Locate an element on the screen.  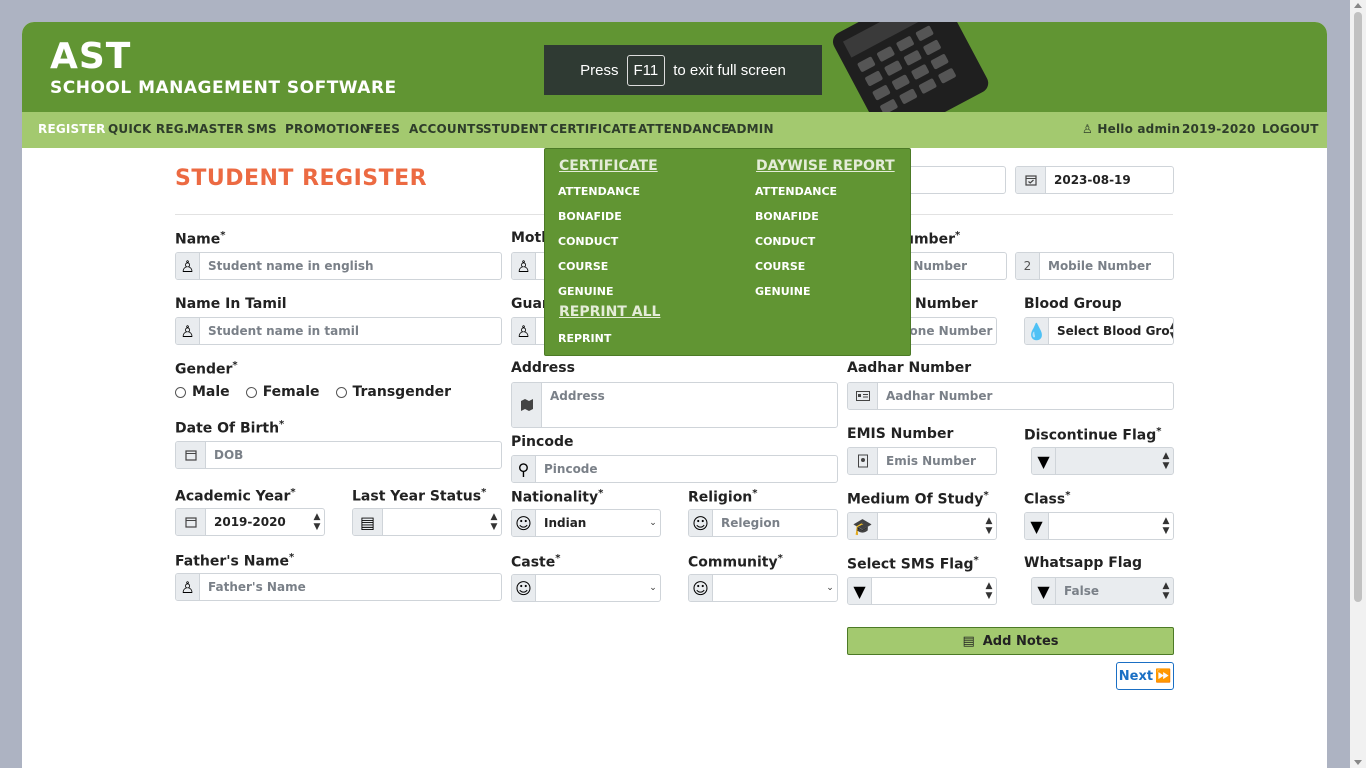
caste-select: ☺ ⌄ is located at coordinates (586, 588).